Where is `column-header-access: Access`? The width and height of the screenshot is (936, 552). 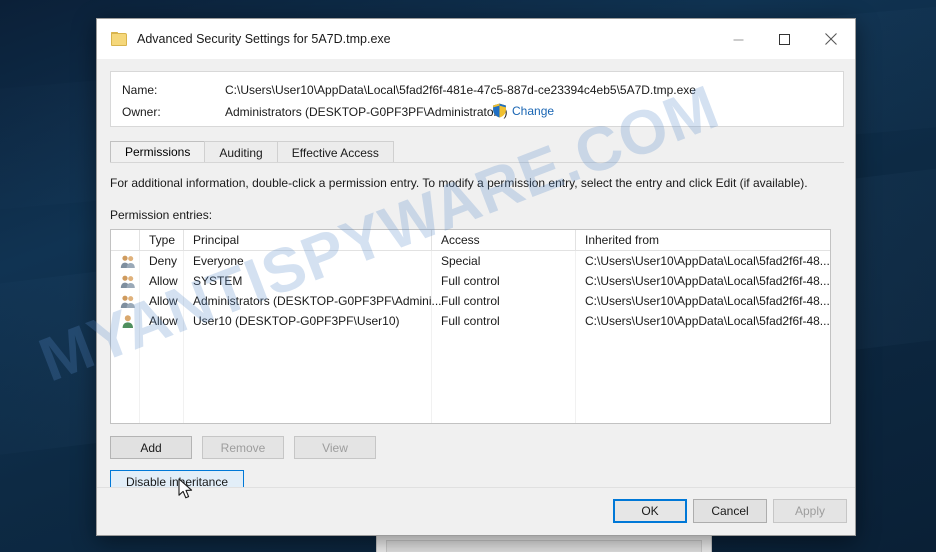
column-header-access: Access is located at coordinates (460, 240).